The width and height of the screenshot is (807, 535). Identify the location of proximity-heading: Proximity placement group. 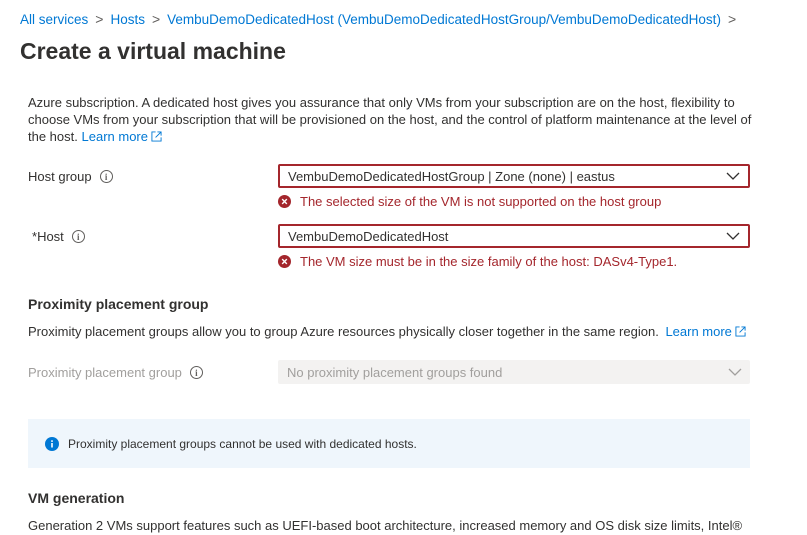
(118, 304).